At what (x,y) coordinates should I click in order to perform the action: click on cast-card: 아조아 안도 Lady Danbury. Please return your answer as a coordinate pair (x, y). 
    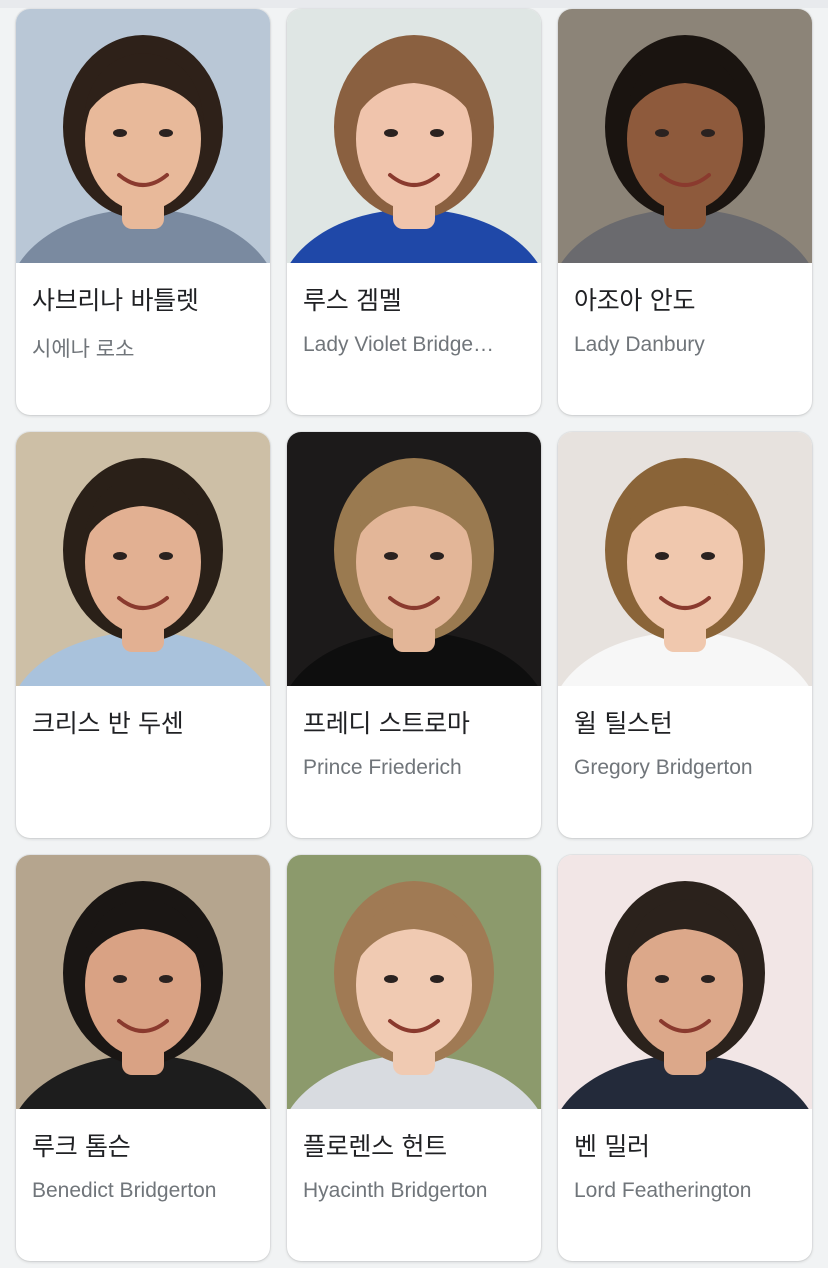
    Looking at the image, I should click on (685, 212).